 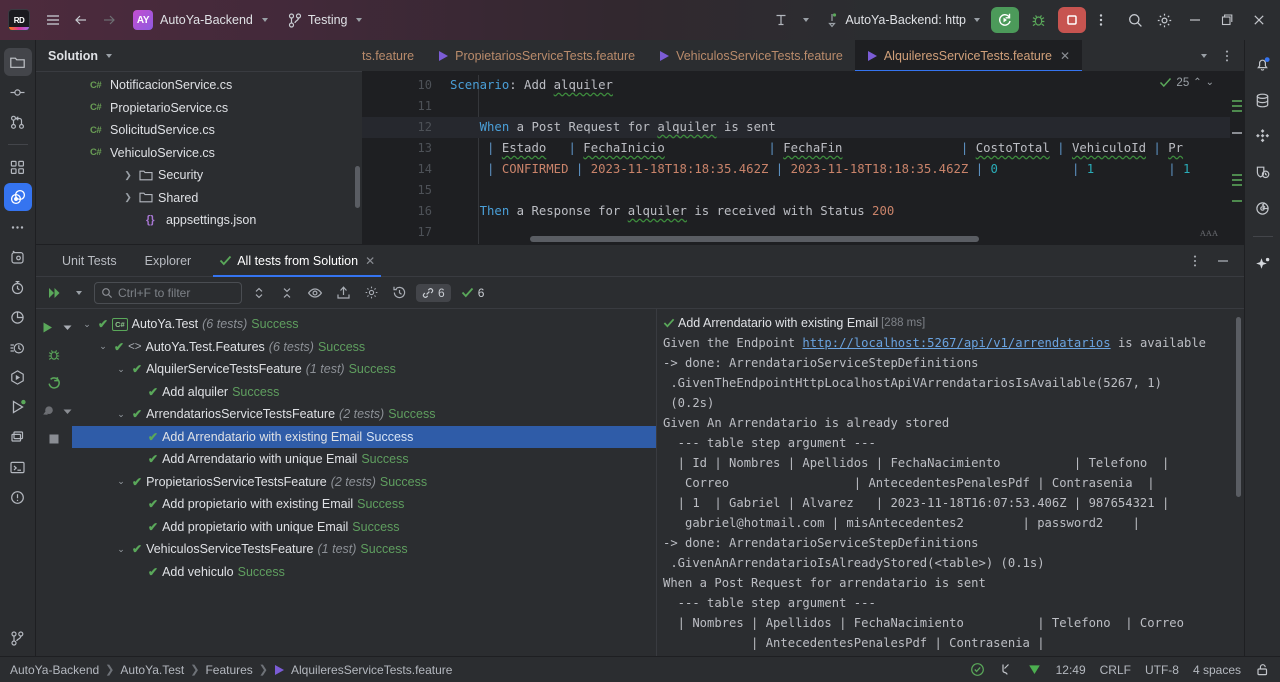 What do you see at coordinates (1227, 56) in the screenshot?
I see `tab-options-button` at bounding box center [1227, 56].